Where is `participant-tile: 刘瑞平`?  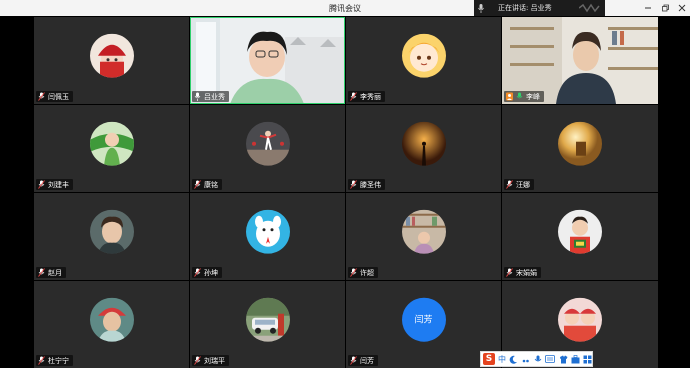 participant-tile: 刘瑞平 is located at coordinates (267, 324).